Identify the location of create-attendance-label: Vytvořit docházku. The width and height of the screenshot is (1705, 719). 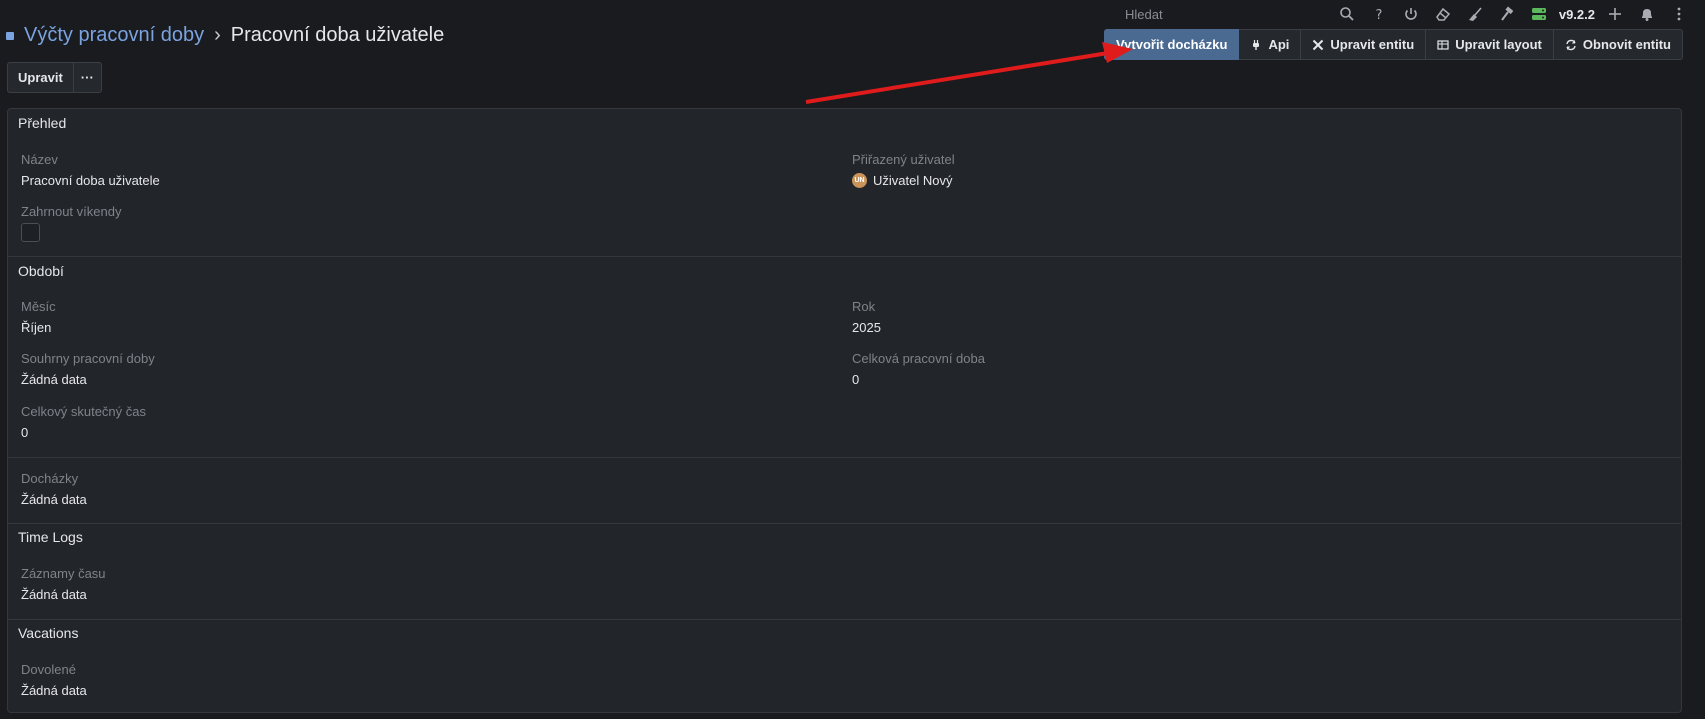
(1171, 44).